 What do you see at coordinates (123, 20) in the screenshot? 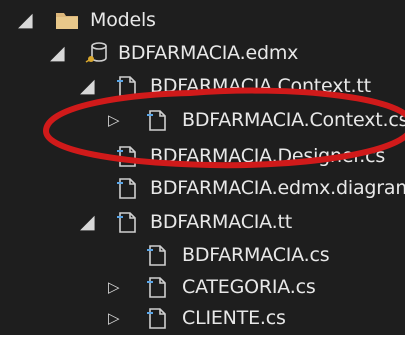
I see `tree-item-label: Models` at bounding box center [123, 20].